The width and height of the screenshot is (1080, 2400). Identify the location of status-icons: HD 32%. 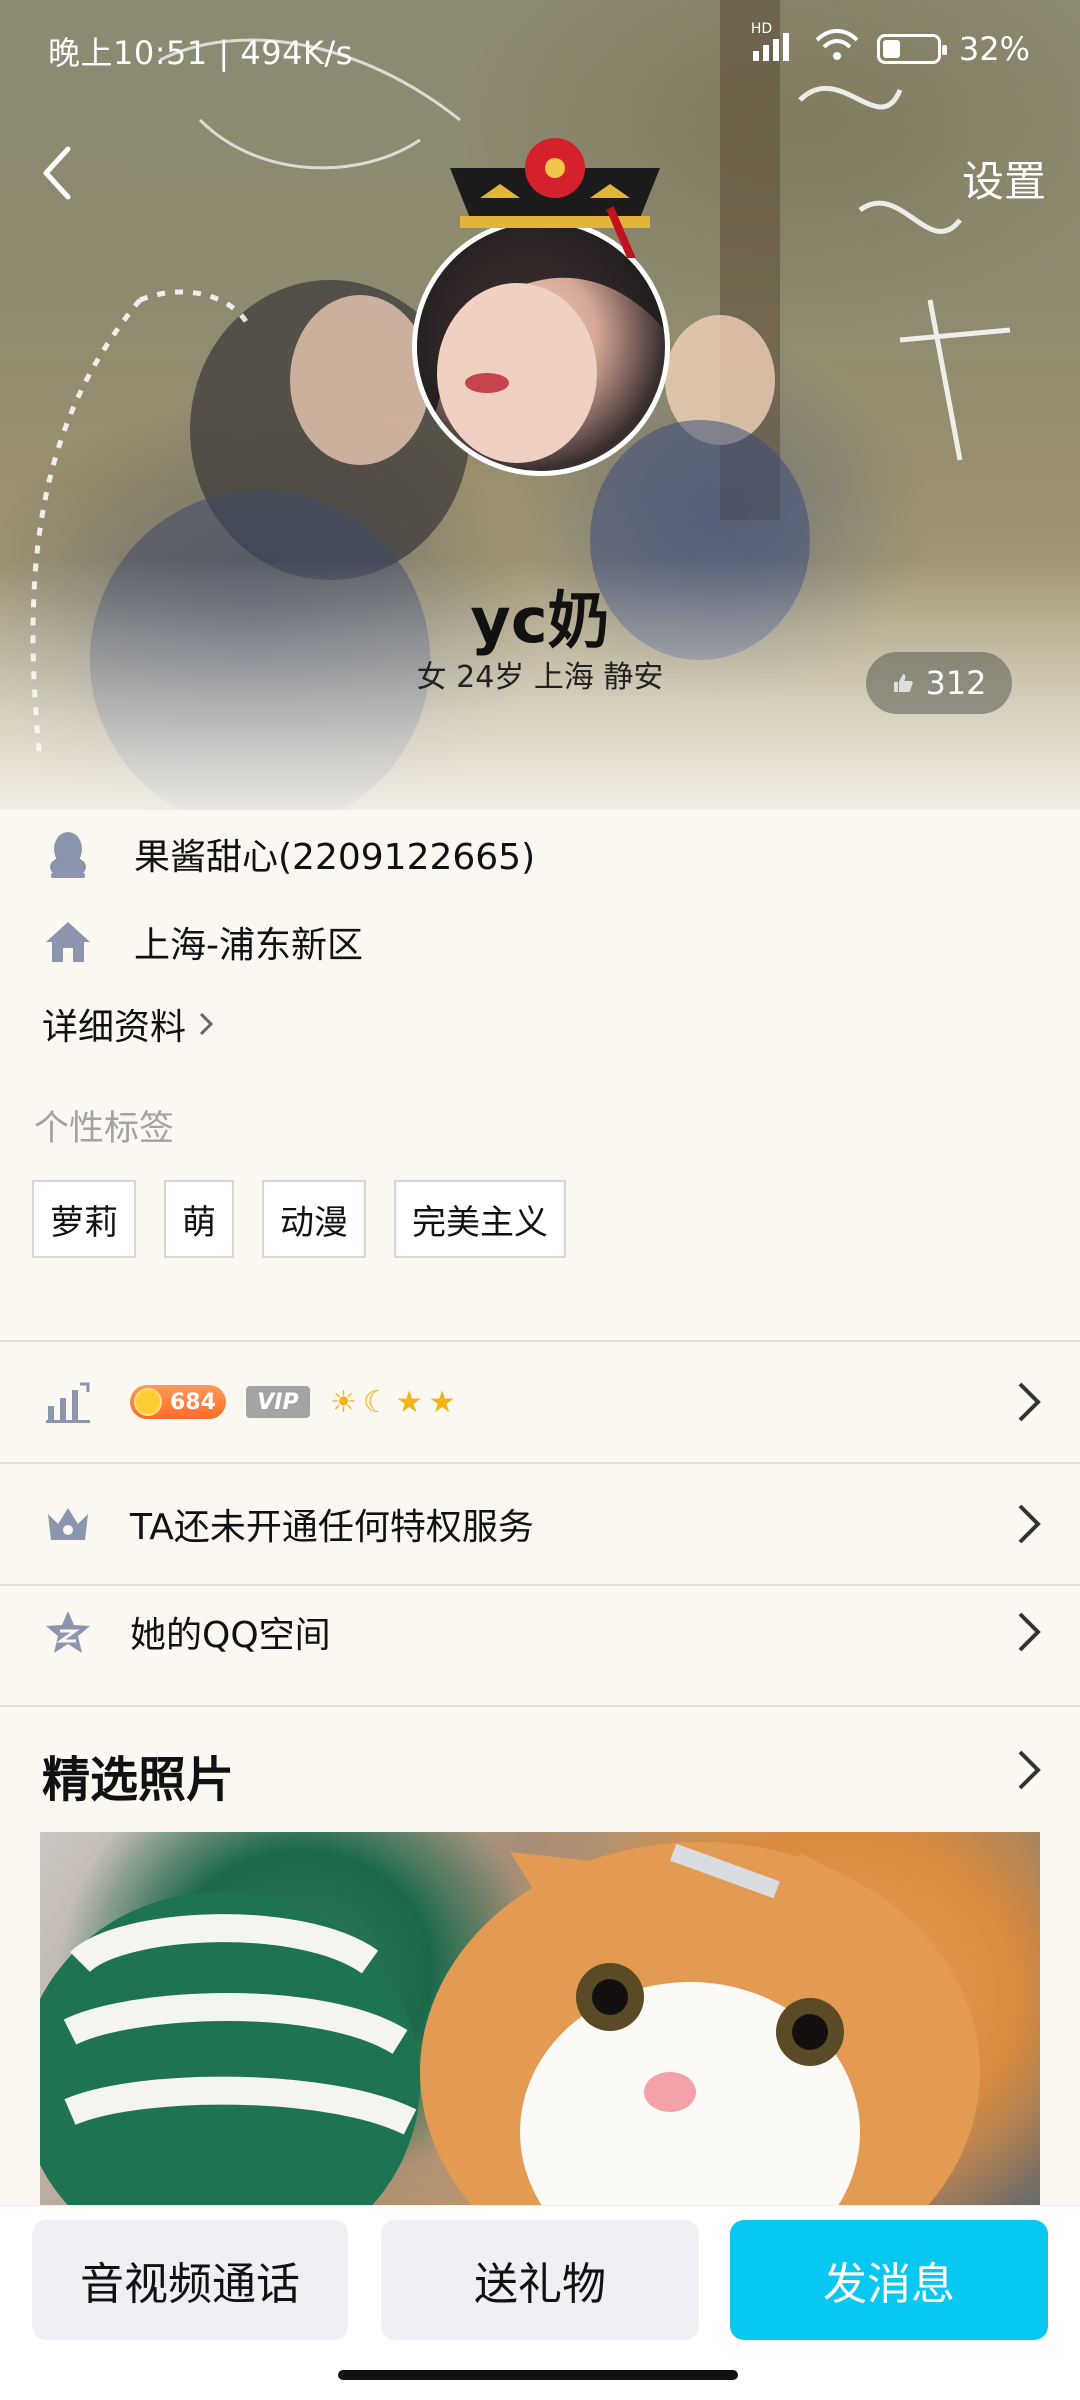
(890, 45).